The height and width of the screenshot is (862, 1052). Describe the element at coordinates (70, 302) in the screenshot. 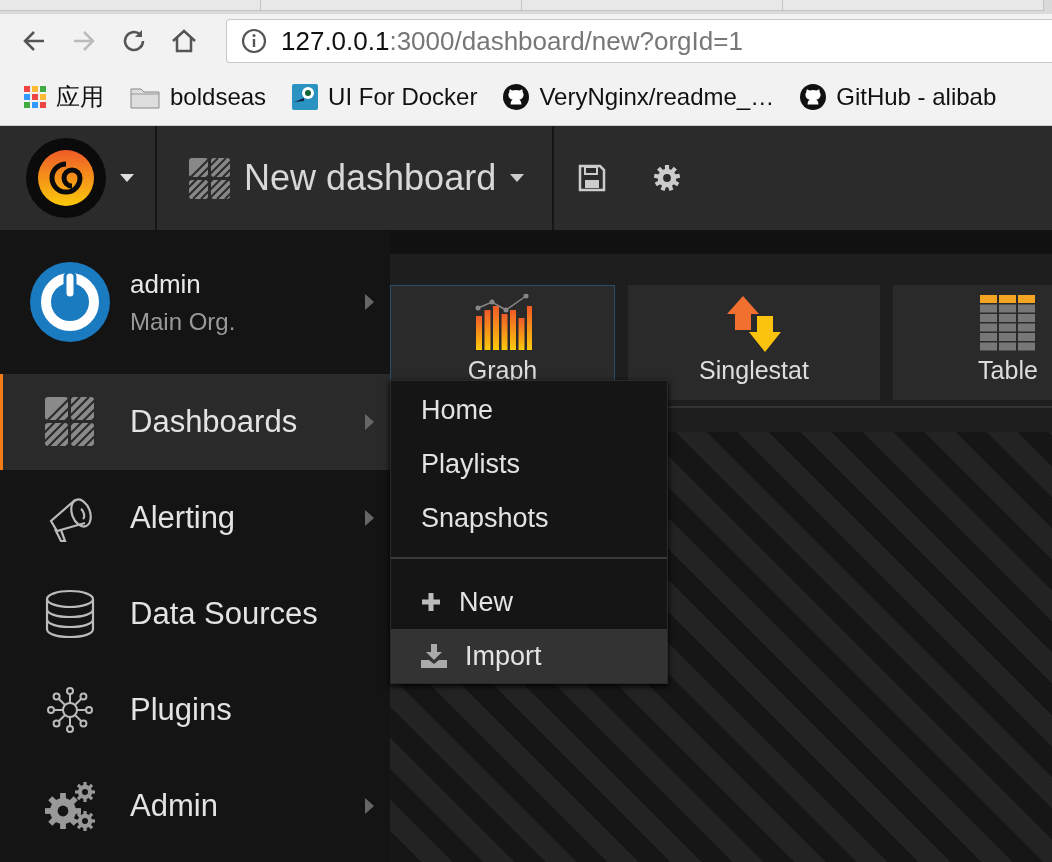

I see `power-avatar-icon` at that location.